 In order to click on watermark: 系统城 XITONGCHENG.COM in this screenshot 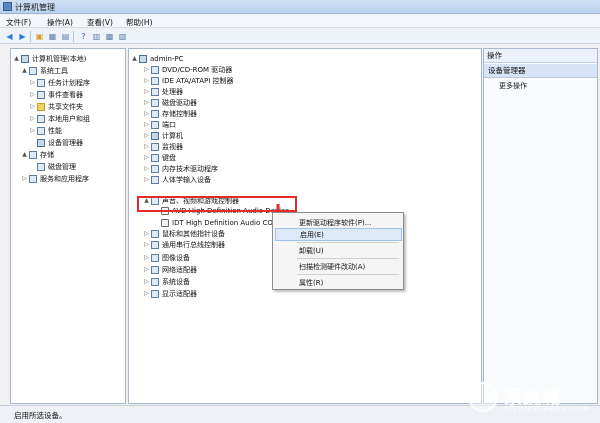, I will do `click(533, 401)`.